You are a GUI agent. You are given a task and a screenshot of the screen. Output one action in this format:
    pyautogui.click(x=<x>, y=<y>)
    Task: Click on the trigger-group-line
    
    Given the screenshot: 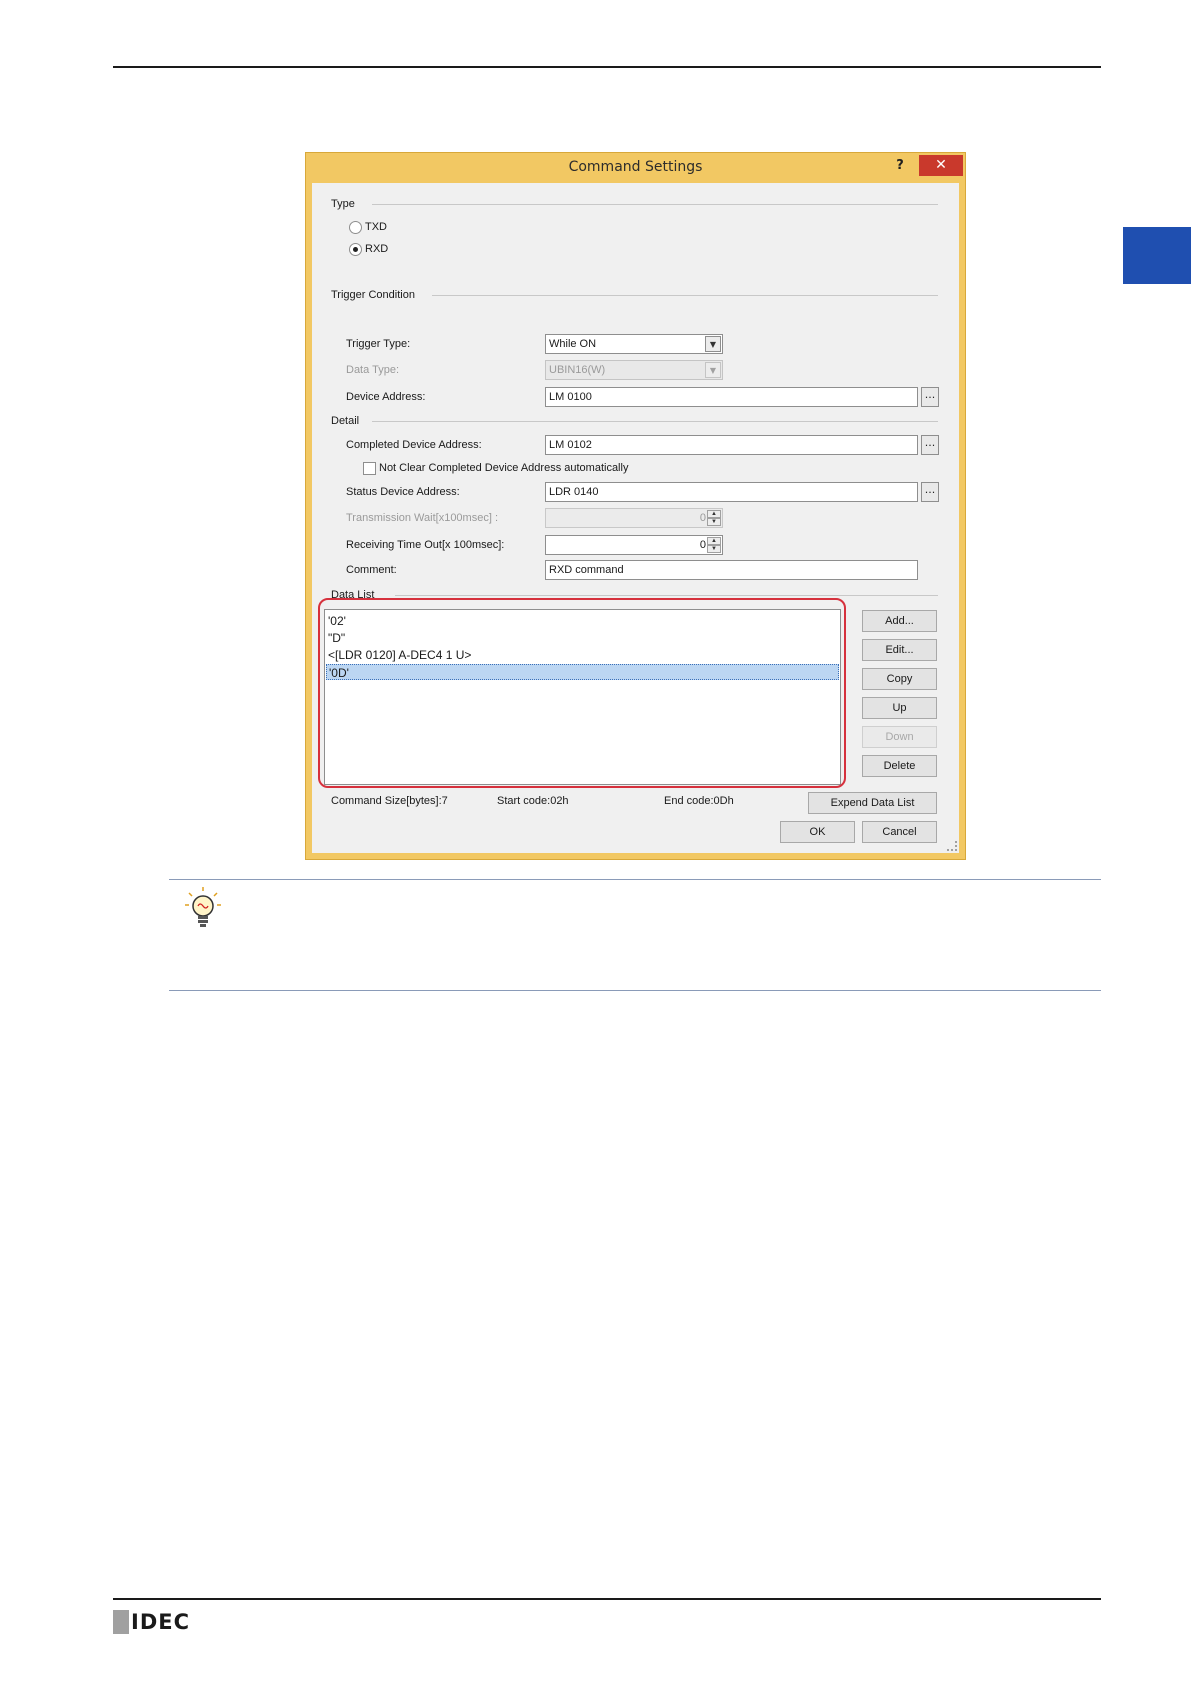 What is the action you would take?
    pyautogui.click(x=685, y=295)
    